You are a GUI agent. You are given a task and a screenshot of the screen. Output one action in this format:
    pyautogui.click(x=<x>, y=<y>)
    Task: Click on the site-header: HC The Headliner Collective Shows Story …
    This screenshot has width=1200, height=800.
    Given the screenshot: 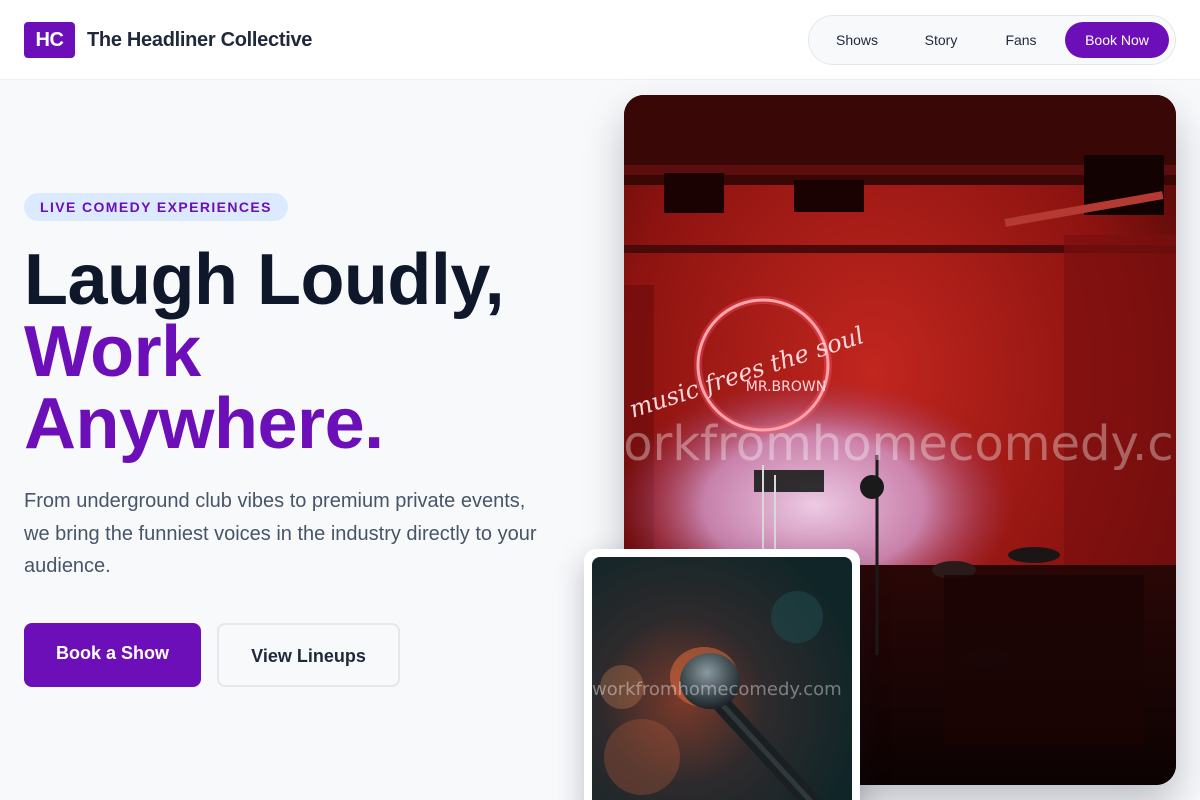 What is the action you would take?
    pyautogui.click(x=600, y=40)
    